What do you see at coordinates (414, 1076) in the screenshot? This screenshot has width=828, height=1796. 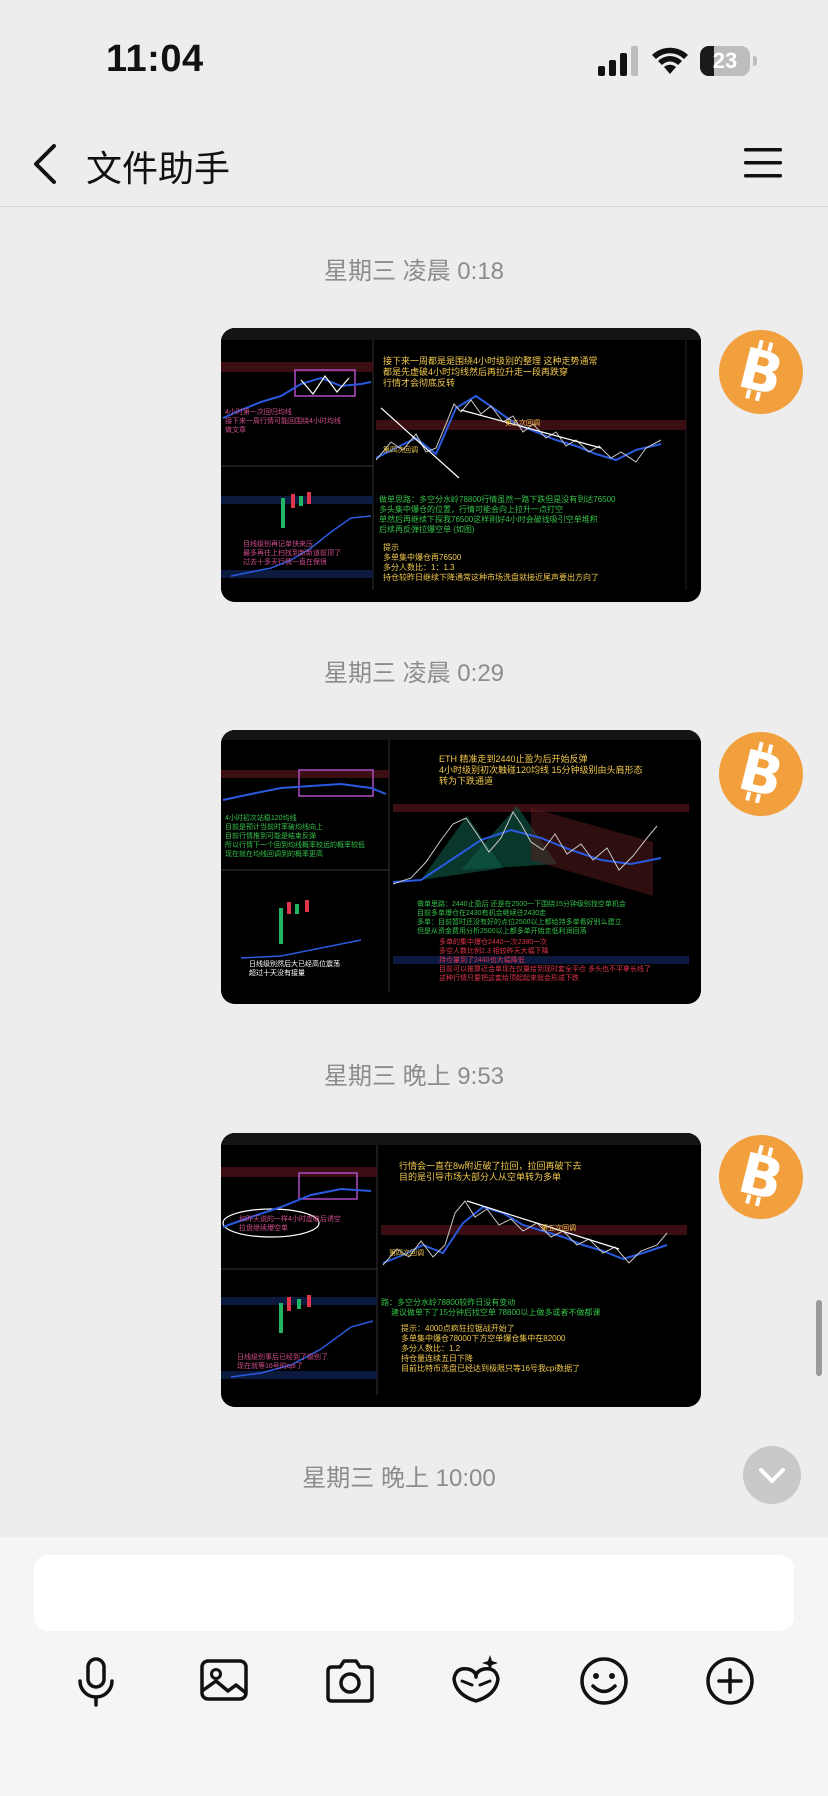 I see `message-timestamp: 星期三 晚上 9:53` at bounding box center [414, 1076].